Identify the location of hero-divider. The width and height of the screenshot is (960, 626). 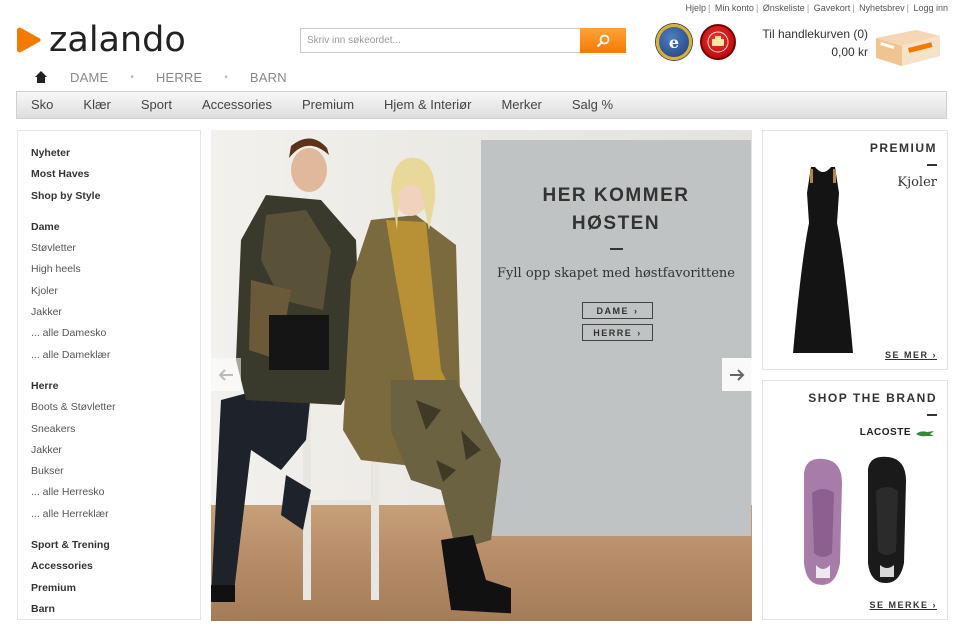
(616, 249).